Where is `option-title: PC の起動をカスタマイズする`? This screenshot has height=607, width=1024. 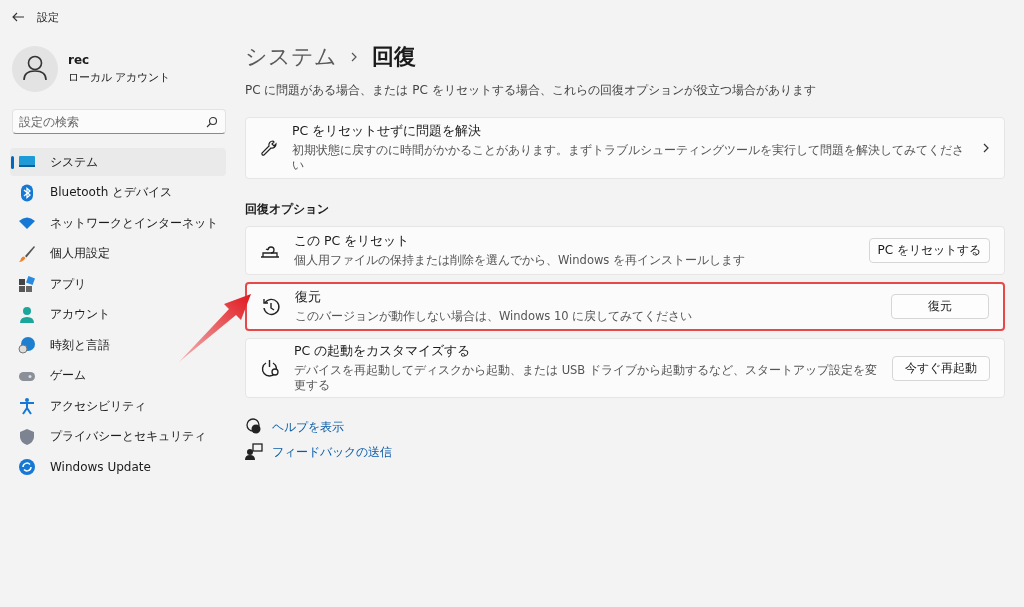
option-title: PC の起動をカスタマイズする is located at coordinates (383, 351).